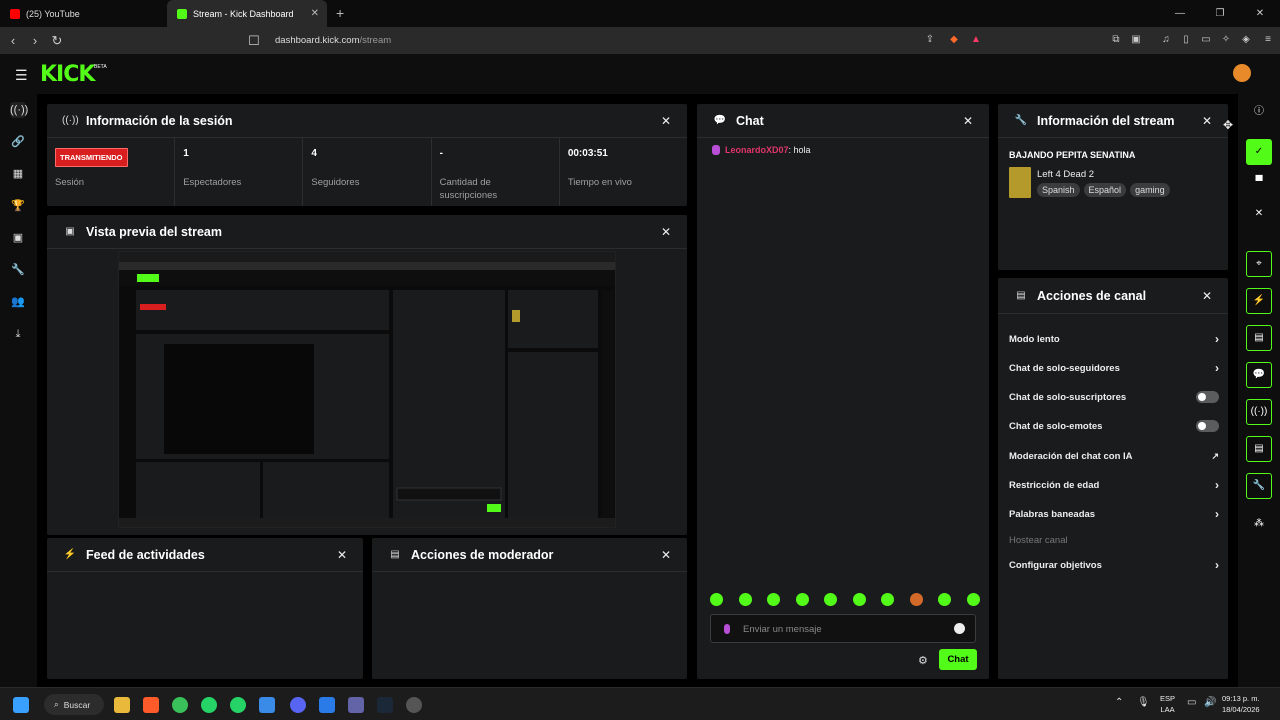 This screenshot has width=1280, height=720. Describe the element at coordinates (468, 189) in the screenshot. I see `stat-label: Cantidad de suscripciones` at that location.